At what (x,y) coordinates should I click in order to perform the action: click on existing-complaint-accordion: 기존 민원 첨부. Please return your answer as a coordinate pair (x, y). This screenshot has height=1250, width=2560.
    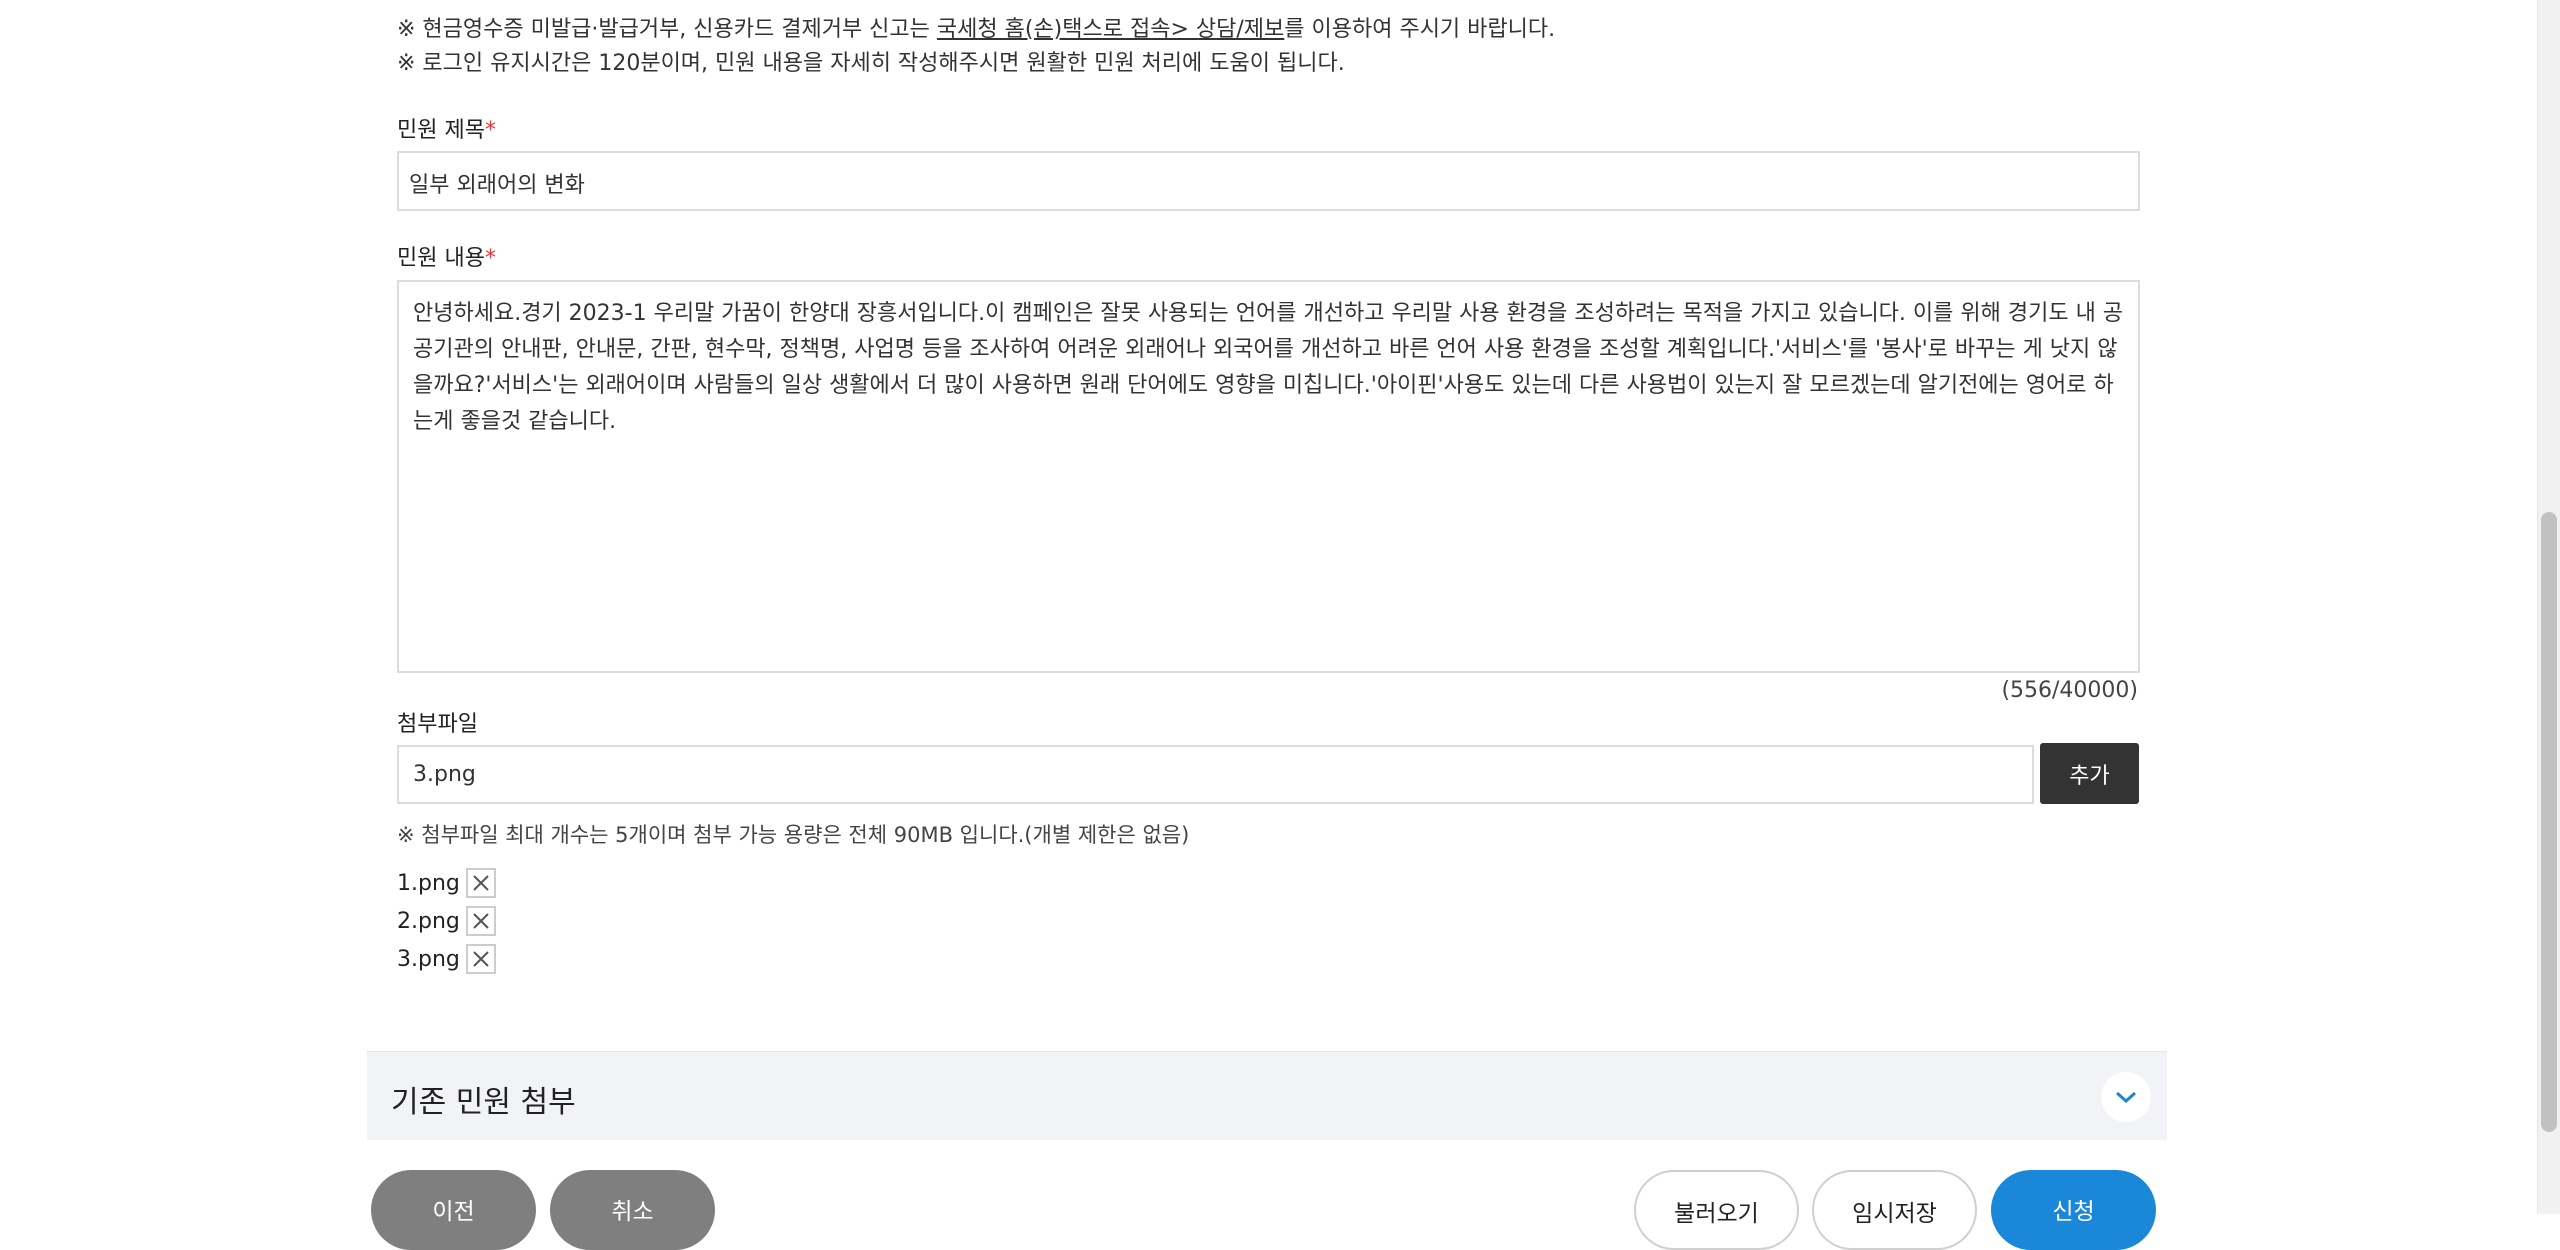
    Looking at the image, I should click on (1267, 1095).